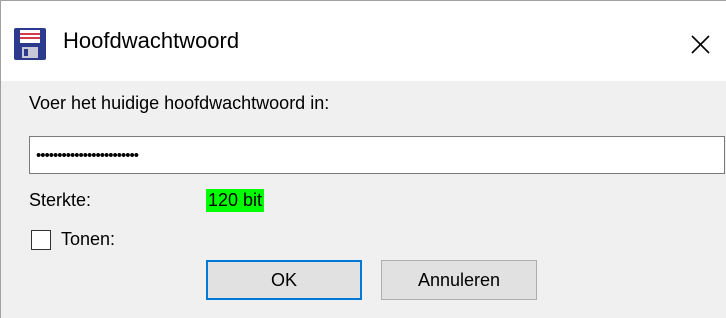 The width and height of the screenshot is (726, 318). Describe the element at coordinates (88, 239) in the screenshot. I see `show-password-label: Tonen:` at that location.